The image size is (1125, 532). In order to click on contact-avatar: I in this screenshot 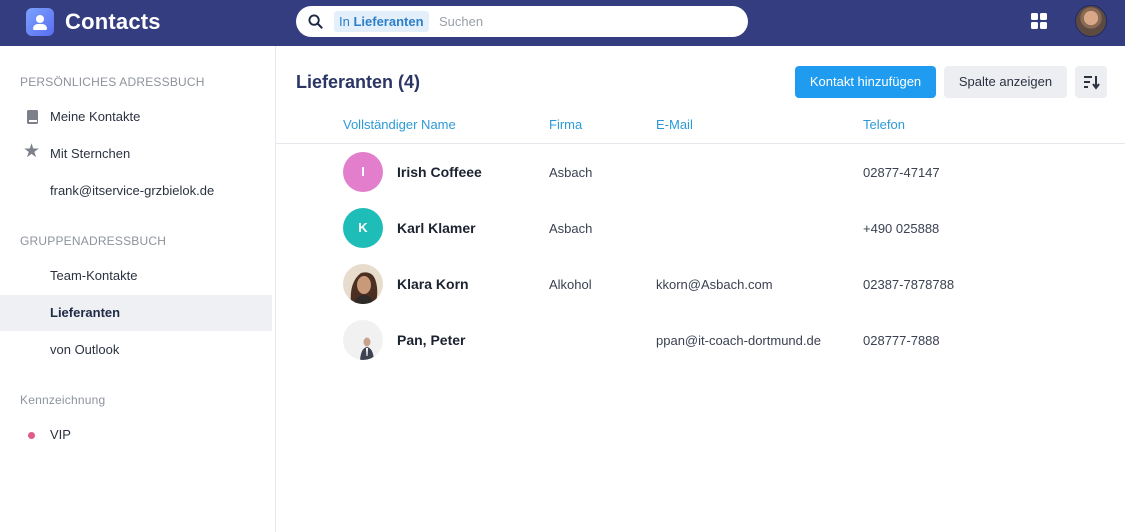, I will do `click(363, 172)`.